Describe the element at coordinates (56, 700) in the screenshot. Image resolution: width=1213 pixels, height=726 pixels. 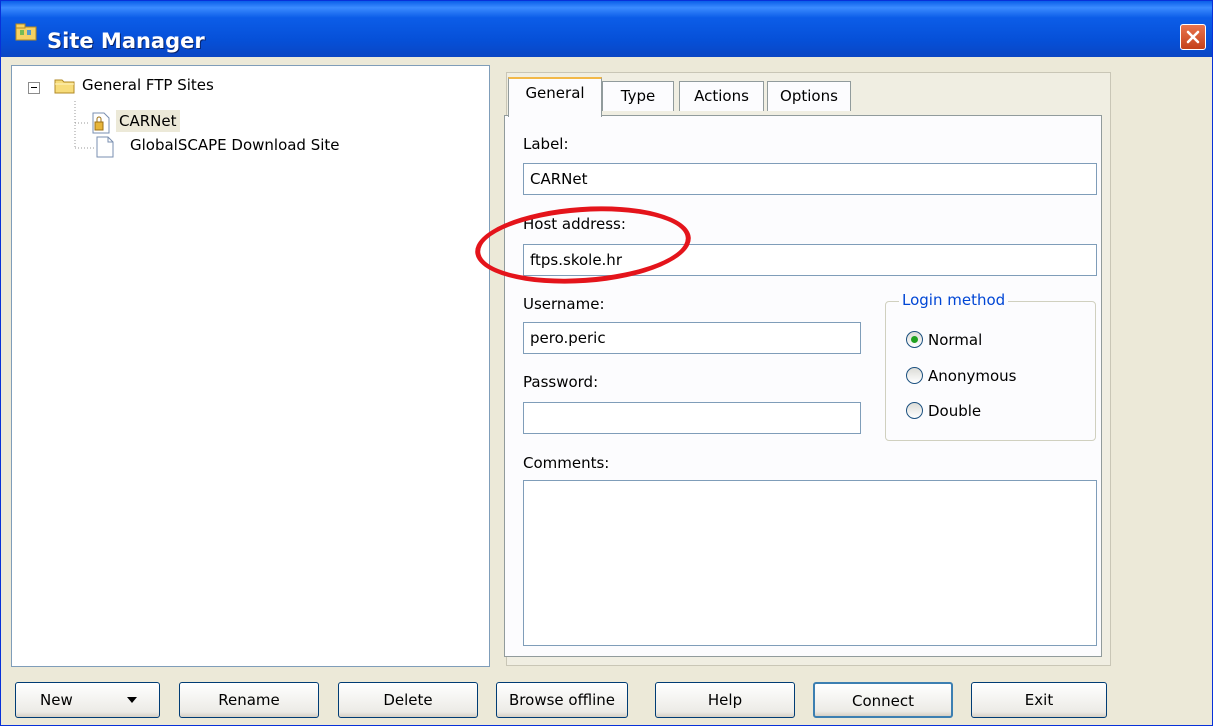
I see `new-button-label: New` at that location.